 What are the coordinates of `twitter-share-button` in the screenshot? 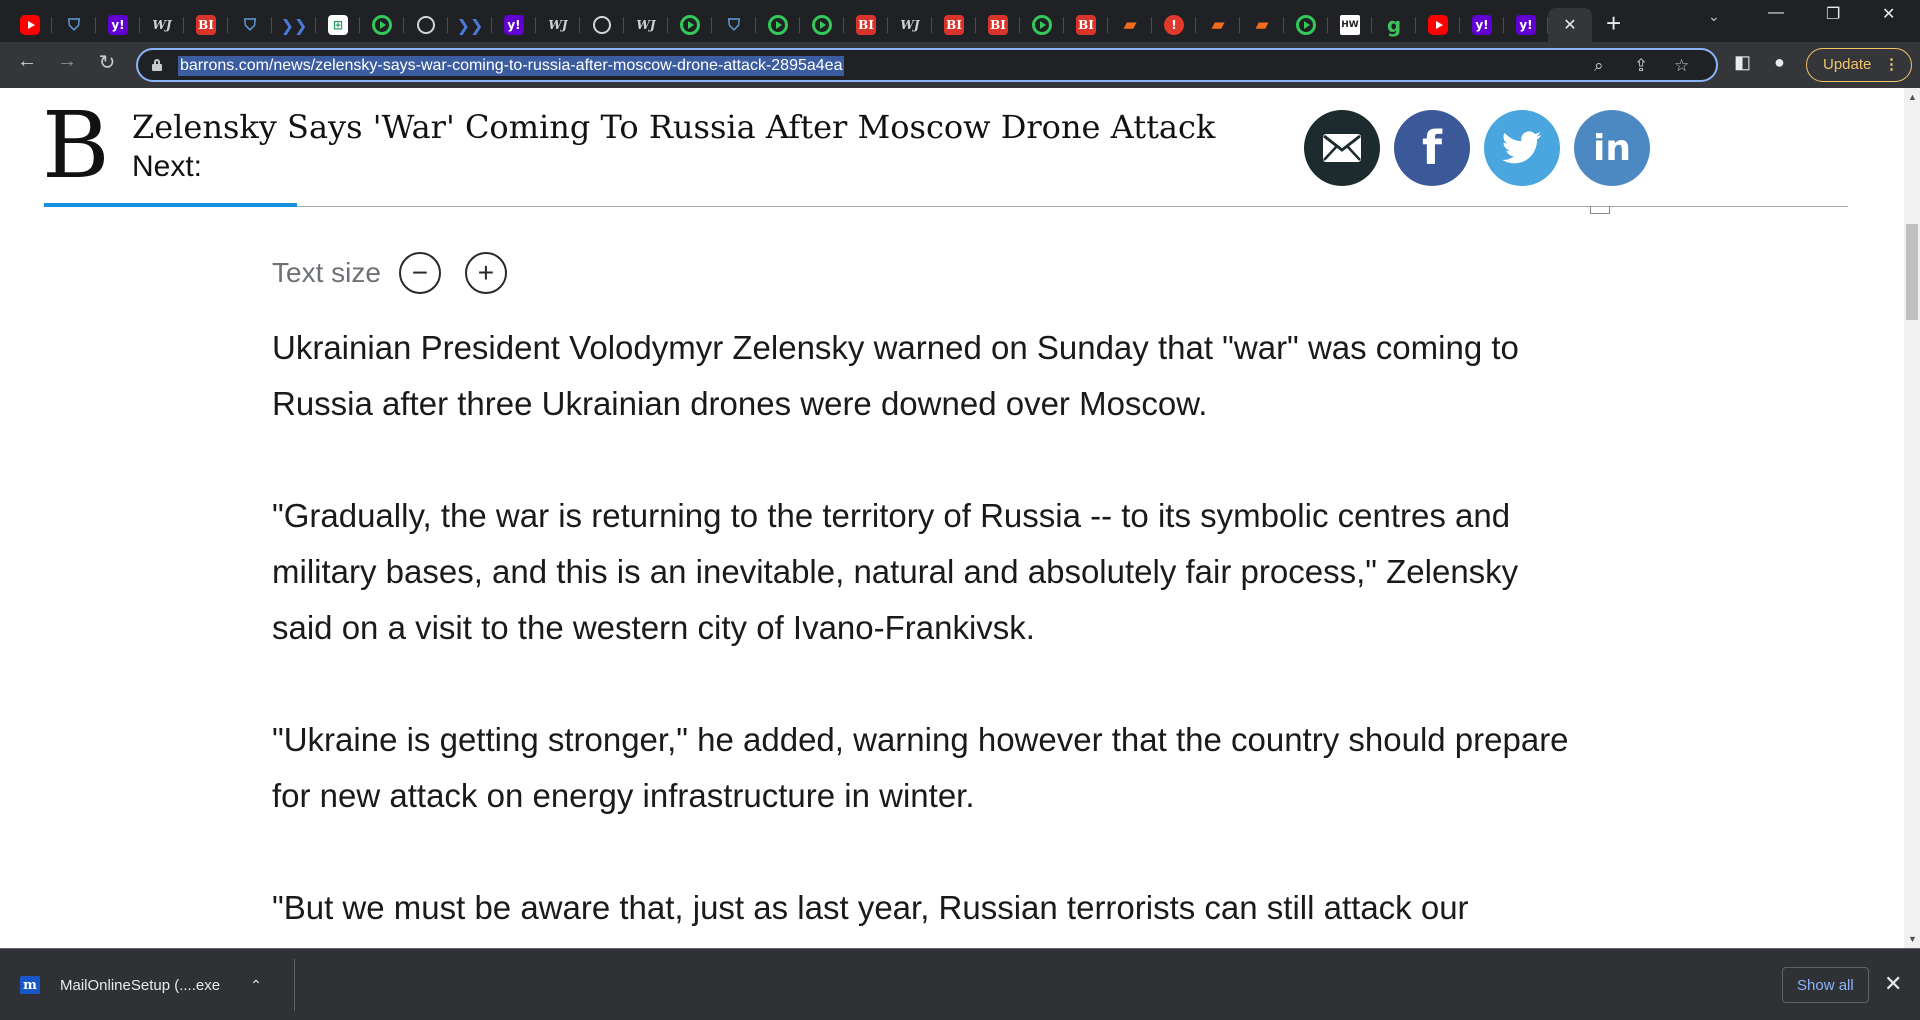 It's located at (1522, 148).